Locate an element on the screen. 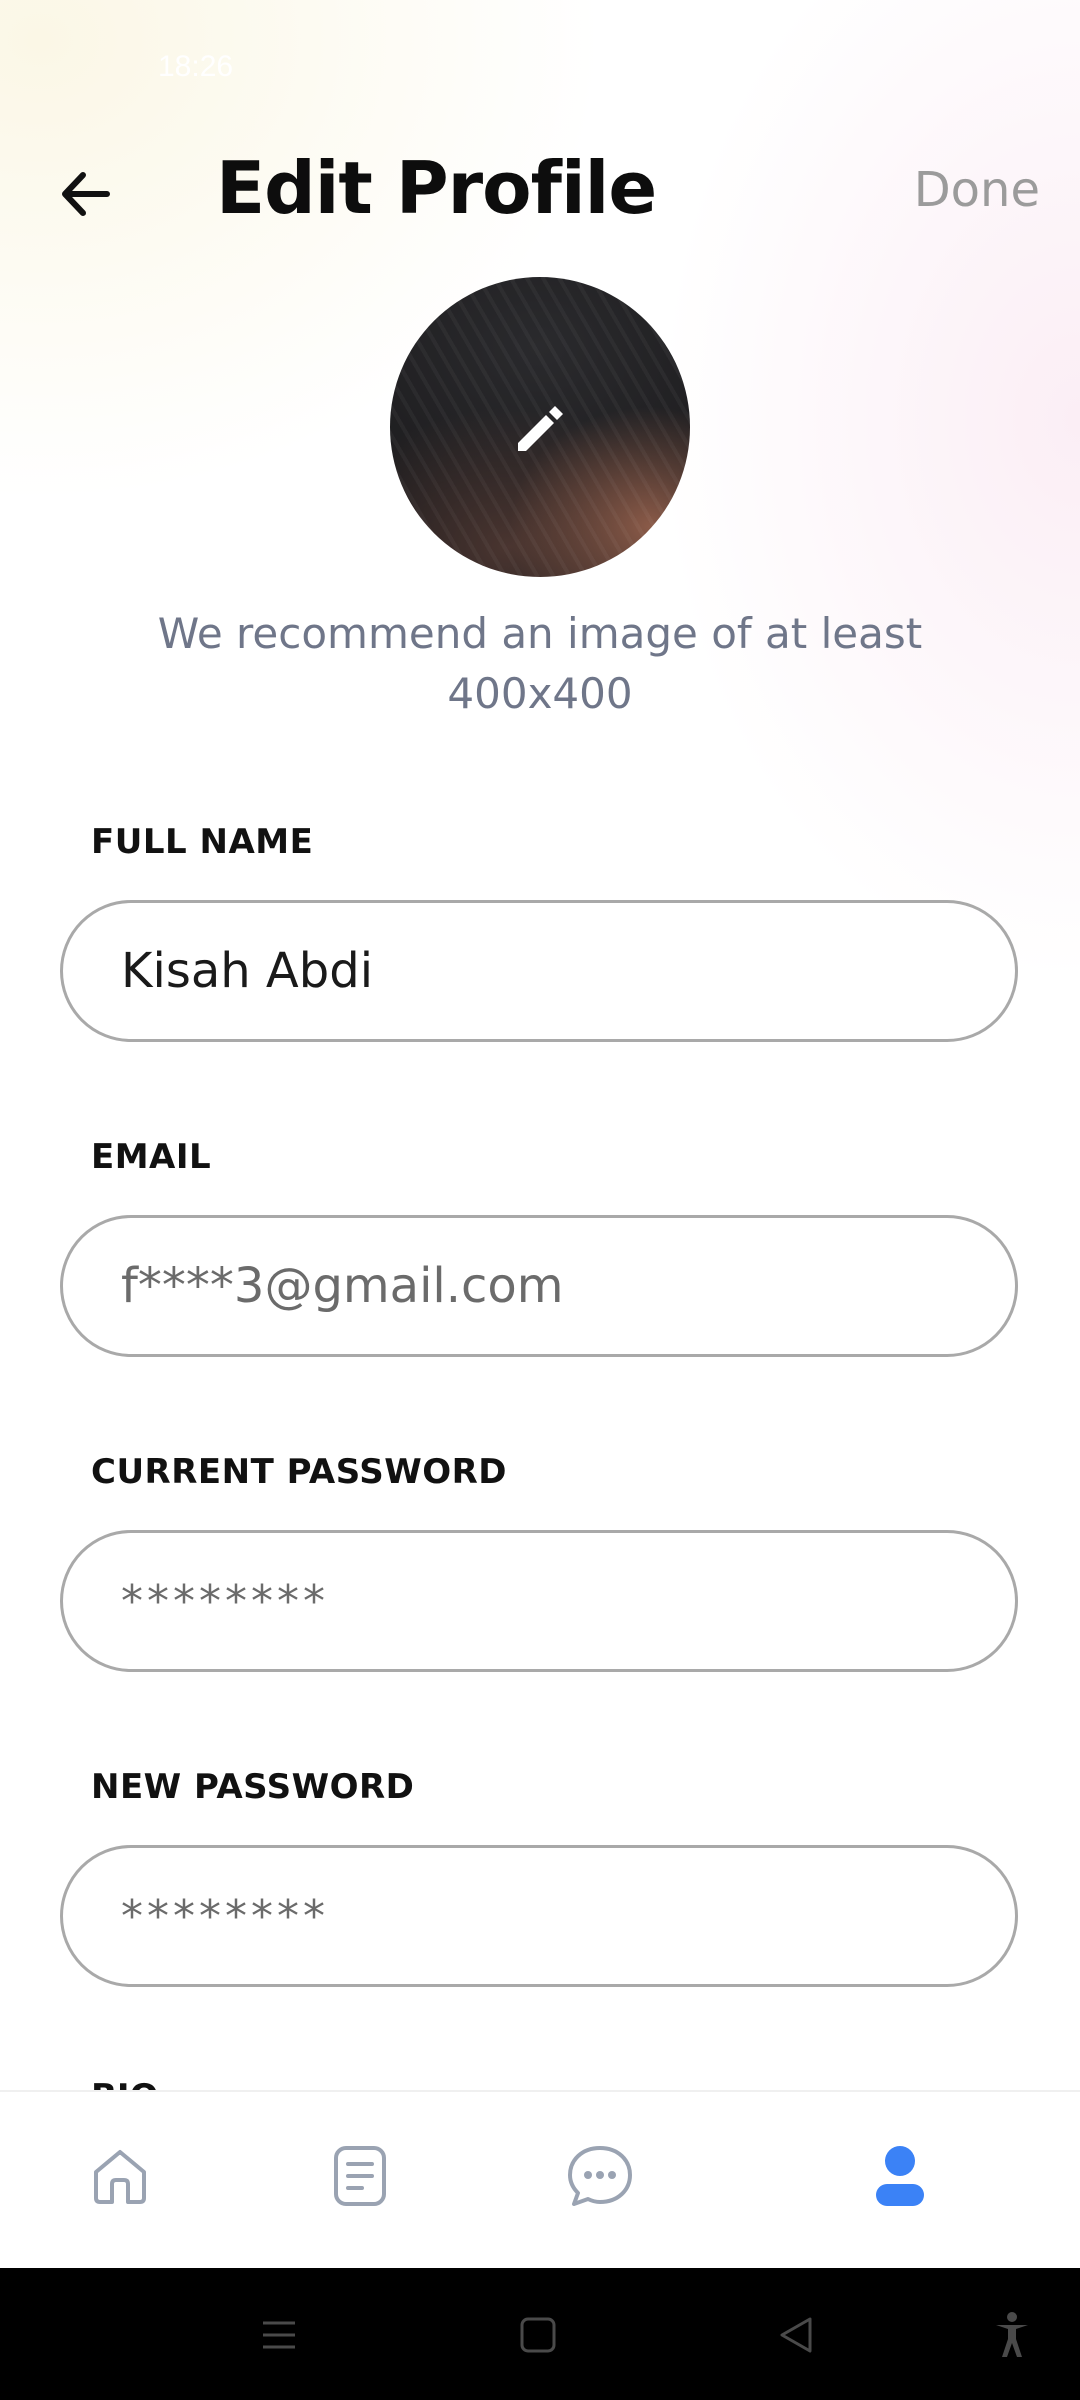  home-icon is located at coordinates (120, 2177).